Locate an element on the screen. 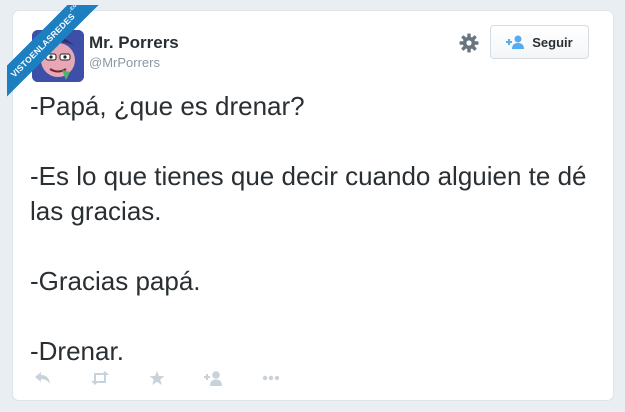 This screenshot has width=625, height=412. follow-label: Seguir is located at coordinates (552, 42).